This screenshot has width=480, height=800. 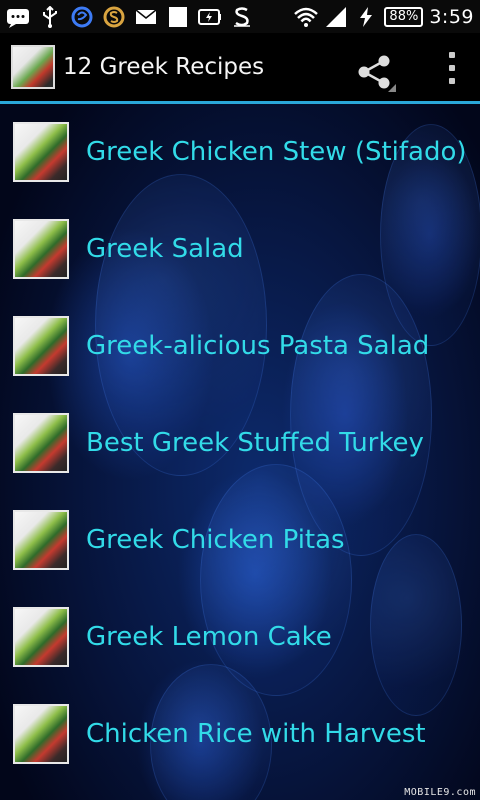 What do you see at coordinates (82, 17) in the screenshot?
I see `sync-icon` at bounding box center [82, 17].